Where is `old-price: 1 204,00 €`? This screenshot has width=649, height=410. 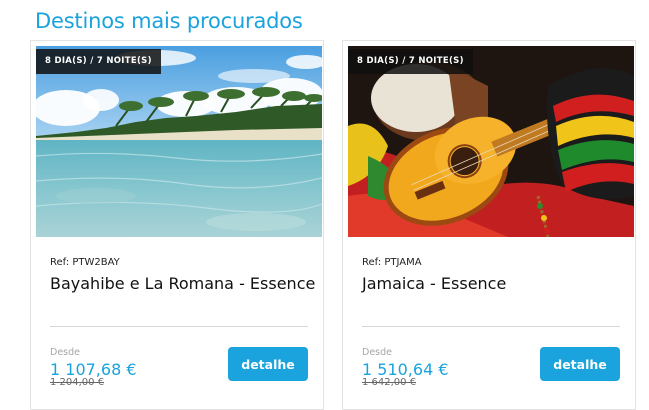 old-price: 1 204,00 € is located at coordinates (77, 382).